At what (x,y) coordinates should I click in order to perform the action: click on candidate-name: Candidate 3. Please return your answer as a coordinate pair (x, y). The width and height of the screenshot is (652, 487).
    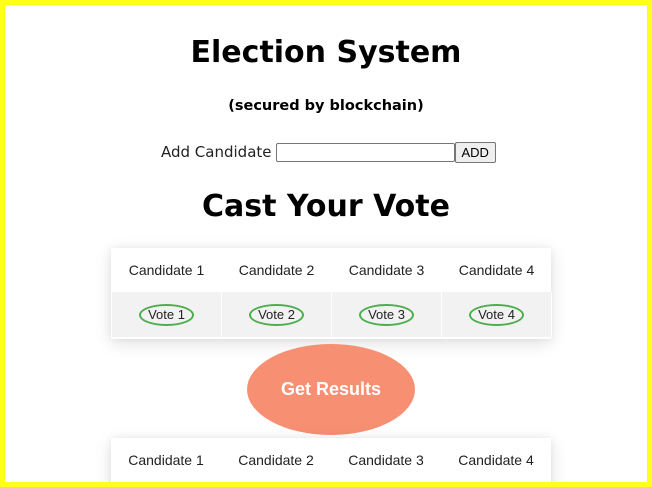
    Looking at the image, I should click on (386, 270).